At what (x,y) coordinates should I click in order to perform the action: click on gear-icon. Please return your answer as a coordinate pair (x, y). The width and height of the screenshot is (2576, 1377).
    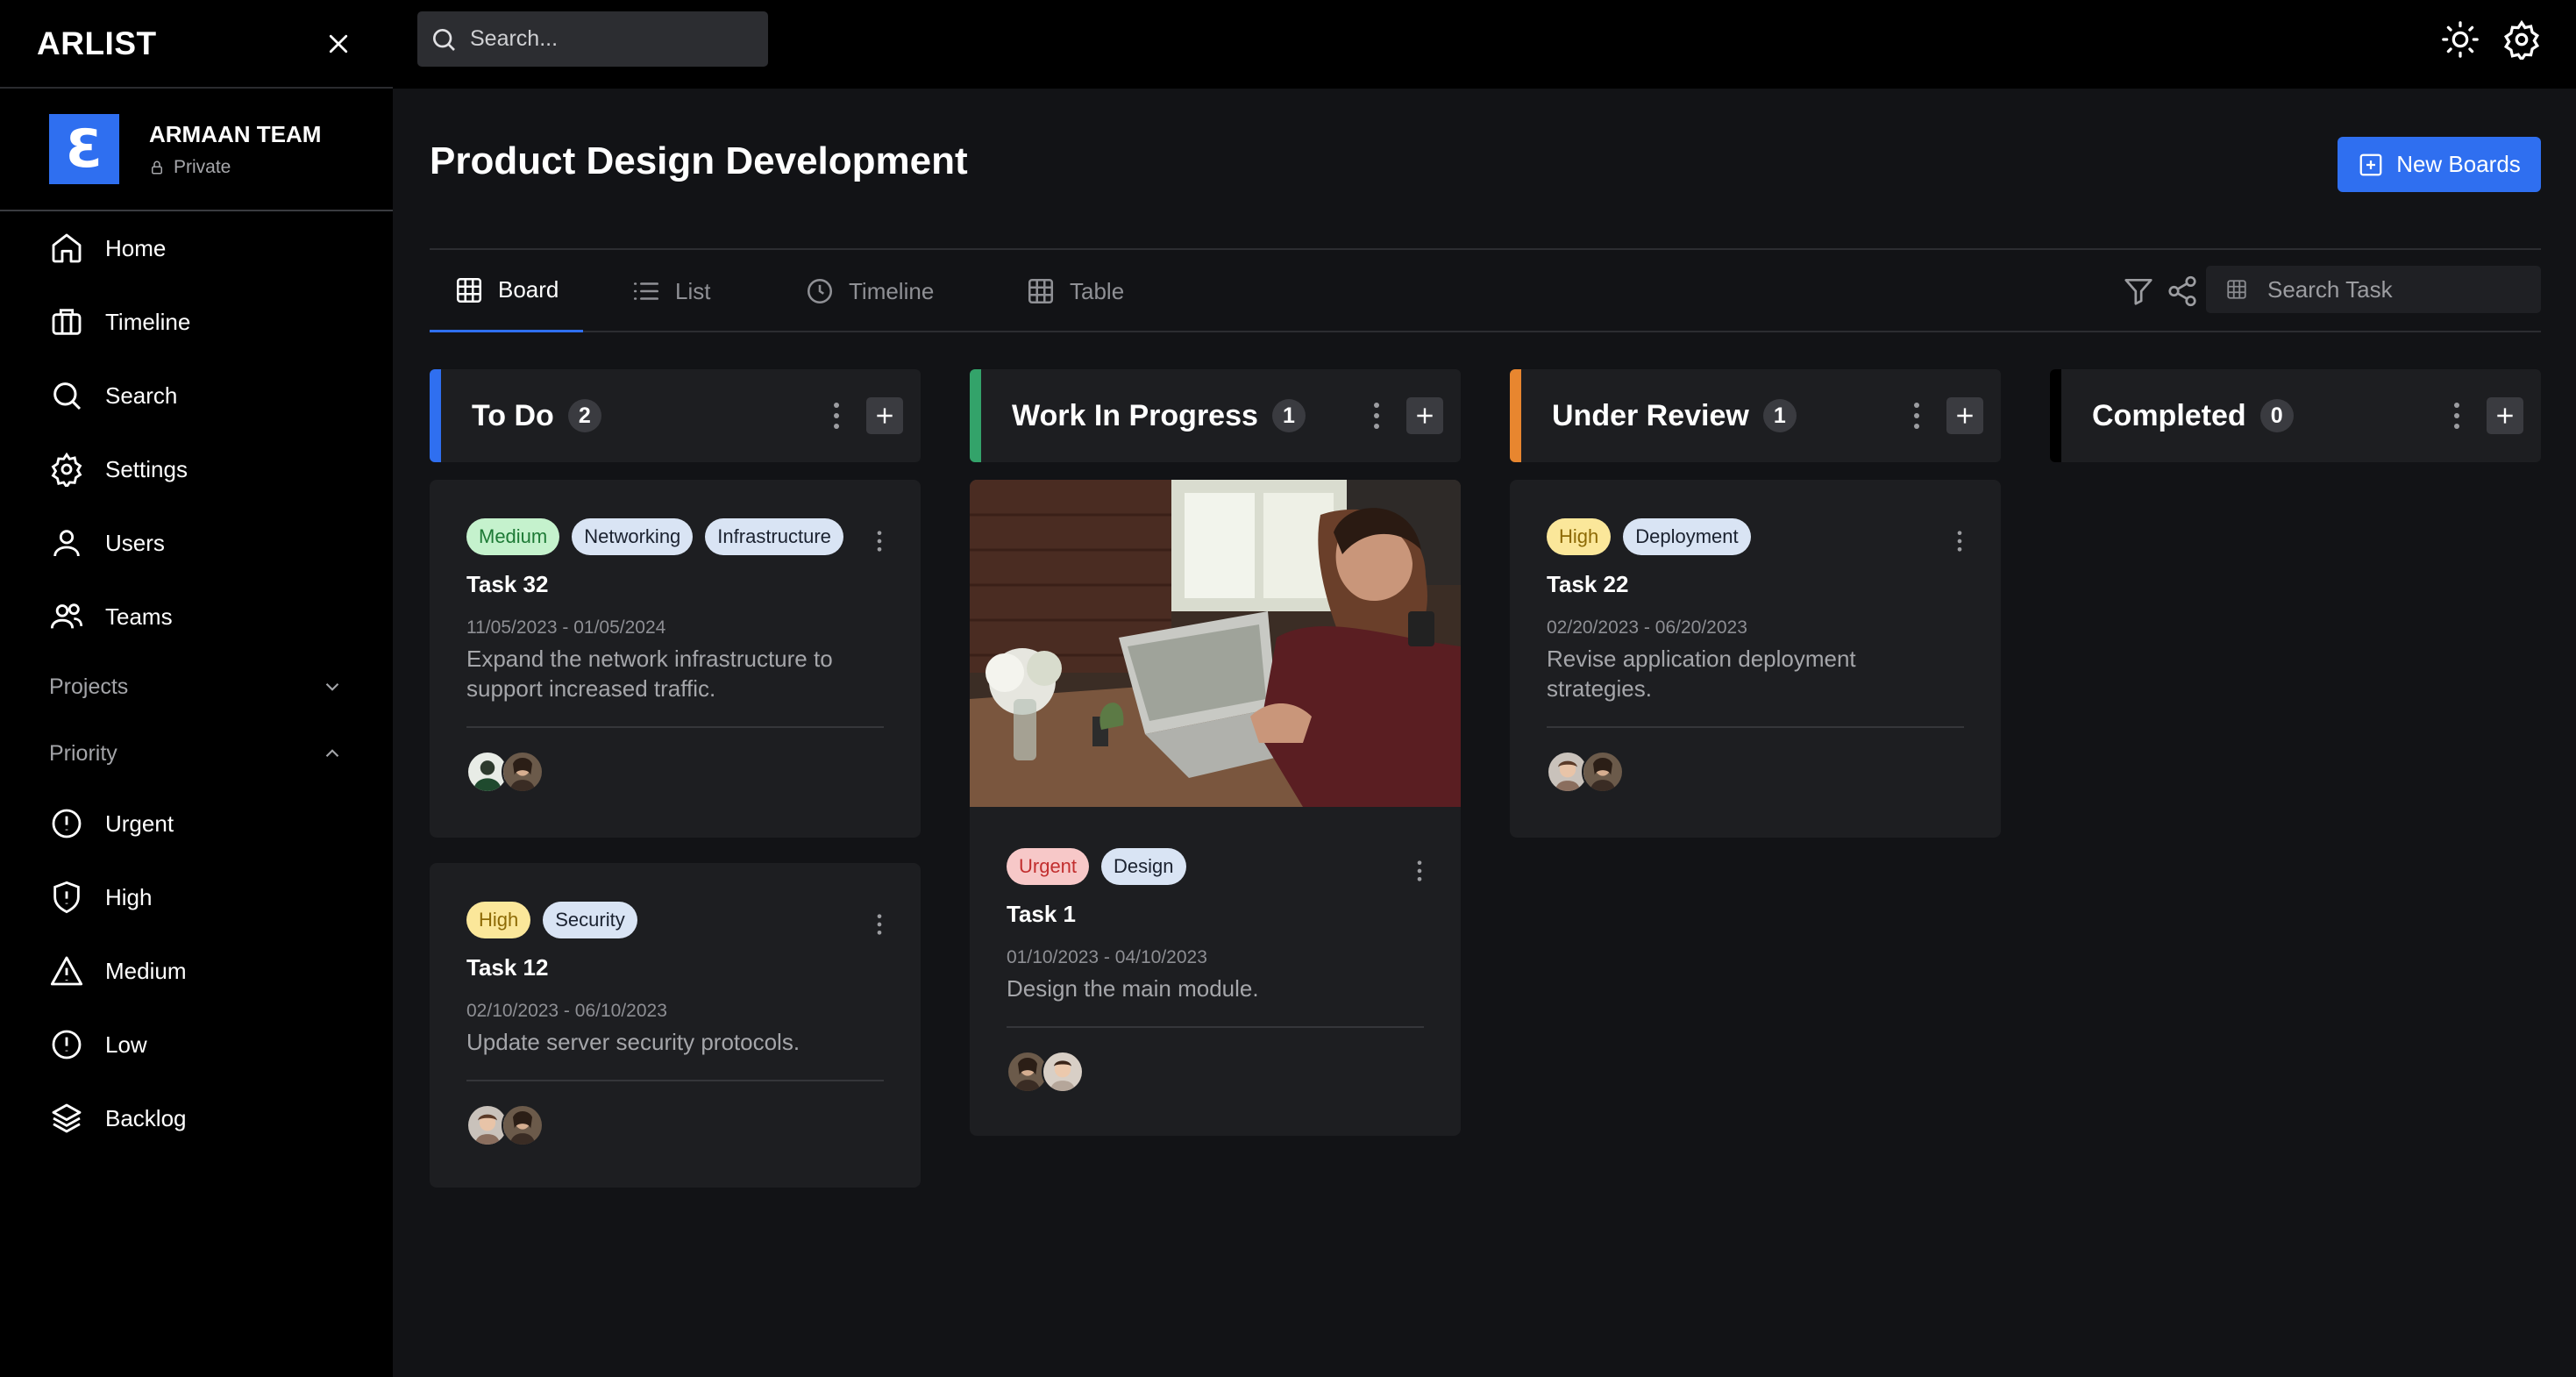
    Looking at the image, I should click on (2521, 39).